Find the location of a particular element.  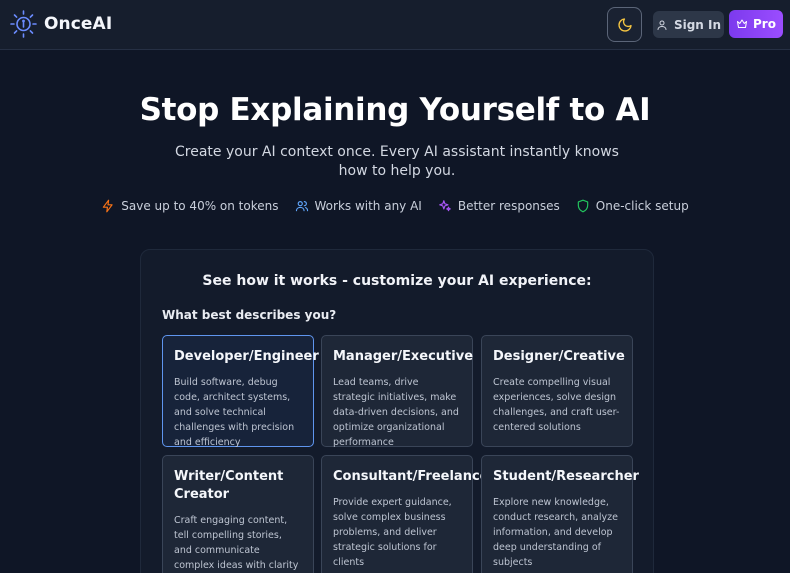

onceai-logo-icon is located at coordinates (23, 24).